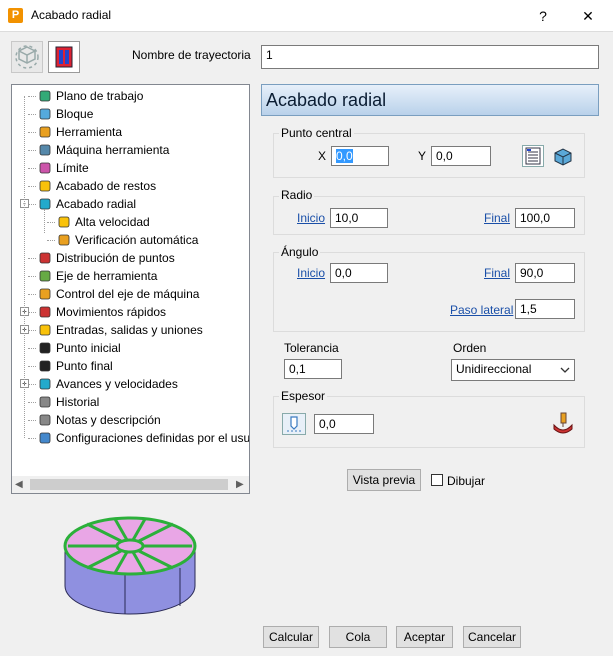 The height and width of the screenshot is (656, 613). Describe the element at coordinates (359, 218) in the screenshot. I see `radius-start-input: 10,0` at that location.